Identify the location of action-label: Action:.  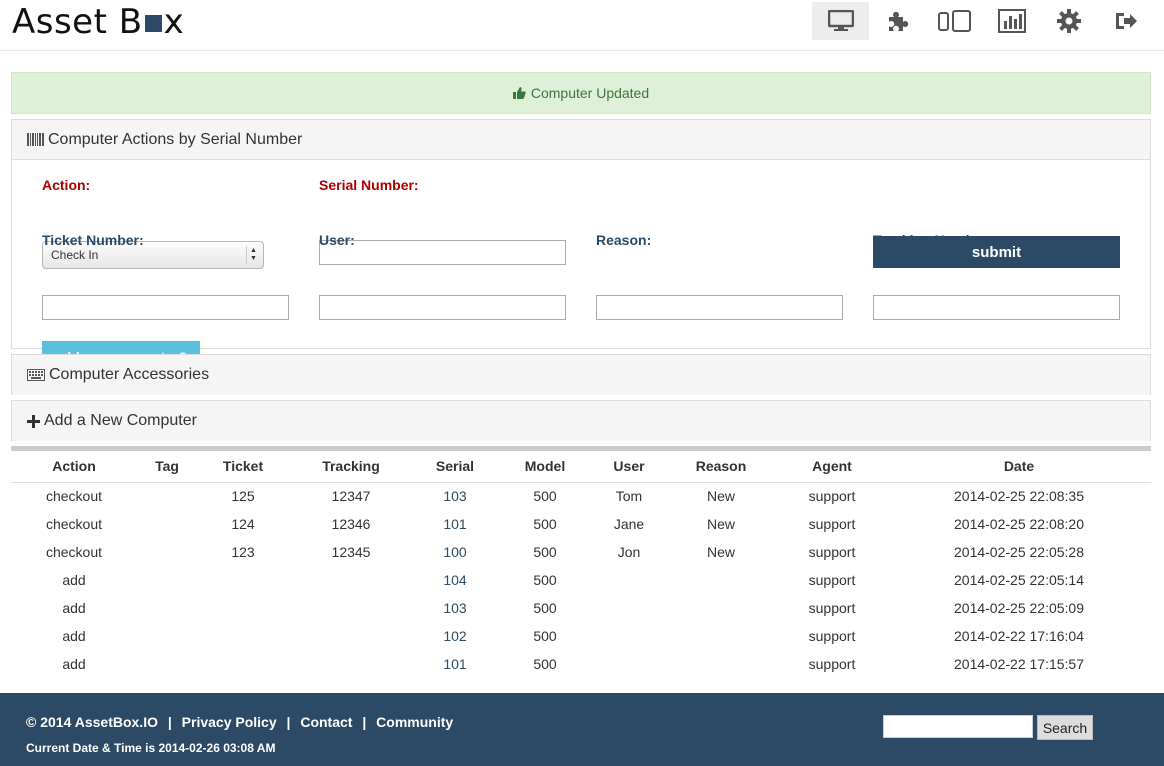
(66, 185).